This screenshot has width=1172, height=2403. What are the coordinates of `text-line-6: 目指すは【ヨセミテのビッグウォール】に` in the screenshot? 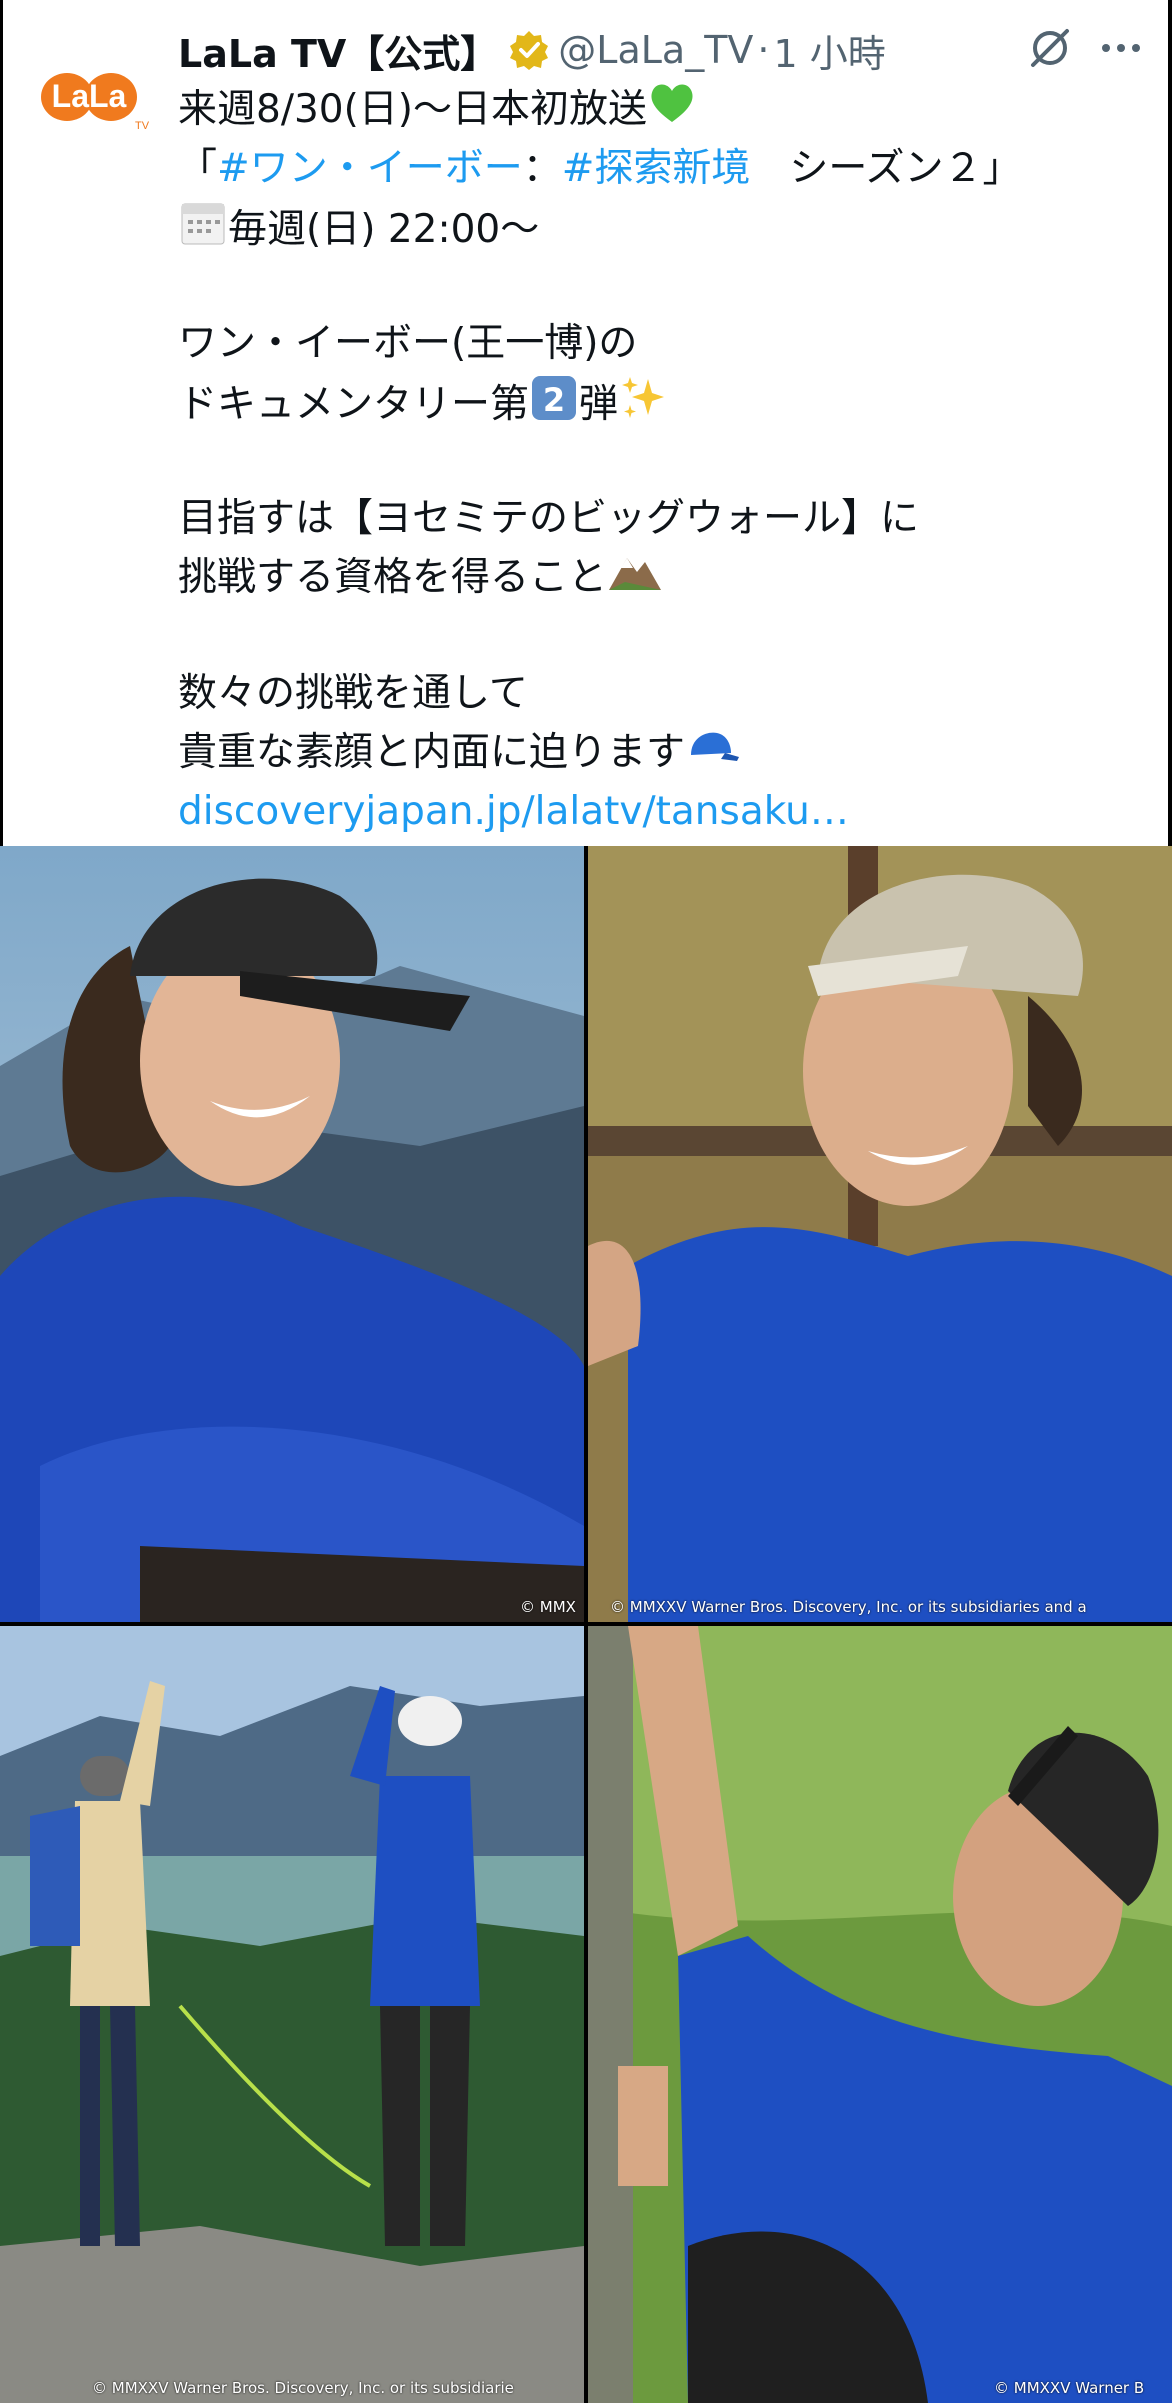 It's located at (658, 518).